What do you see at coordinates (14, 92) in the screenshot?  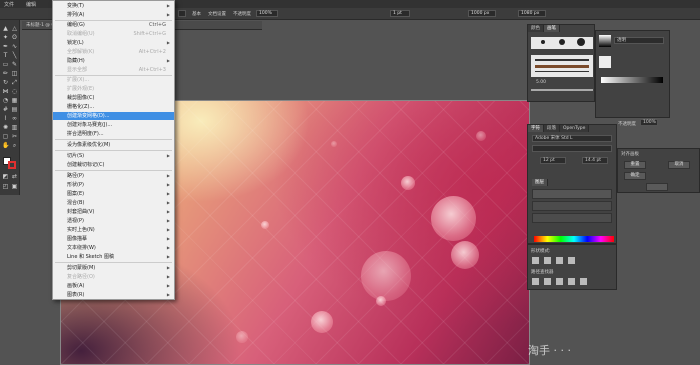 I see `warp-tool-icon: ◌` at bounding box center [14, 92].